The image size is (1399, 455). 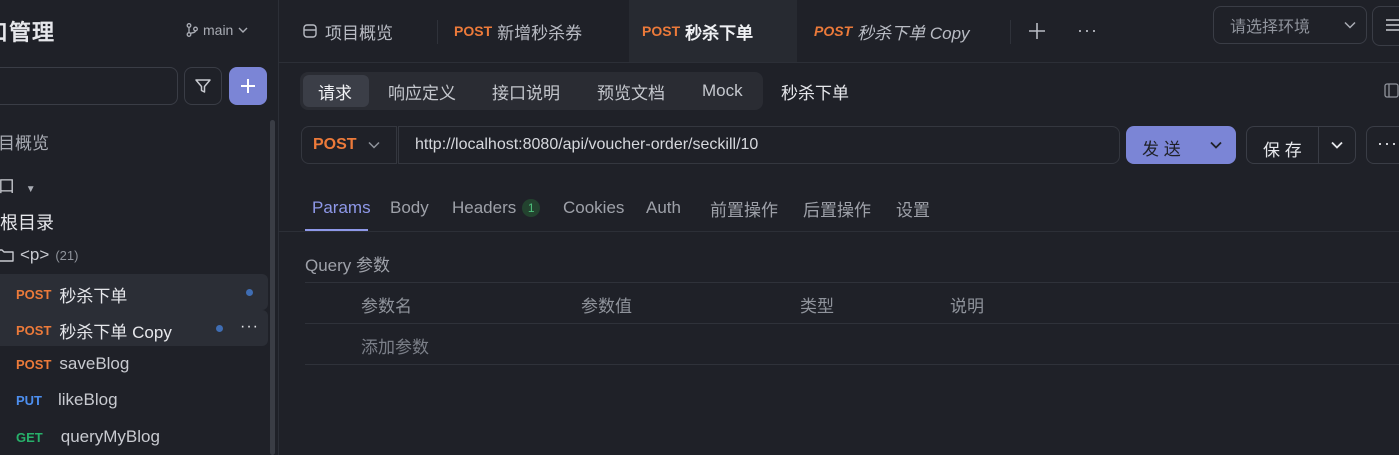 What do you see at coordinates (1161, 149) in the screenshot?
I see `send-label: 发 送` at bounding box center [1161, 149].